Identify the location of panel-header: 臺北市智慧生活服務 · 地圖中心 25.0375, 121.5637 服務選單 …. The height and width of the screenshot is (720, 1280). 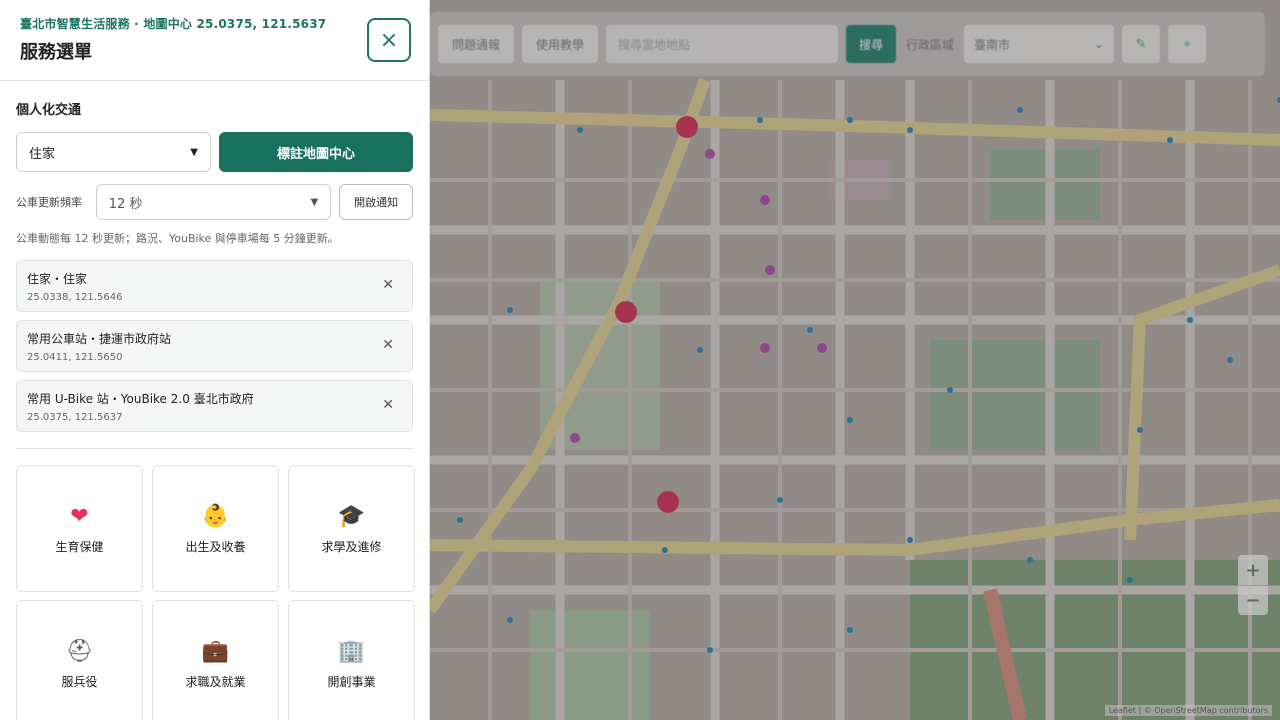
(214, 40).